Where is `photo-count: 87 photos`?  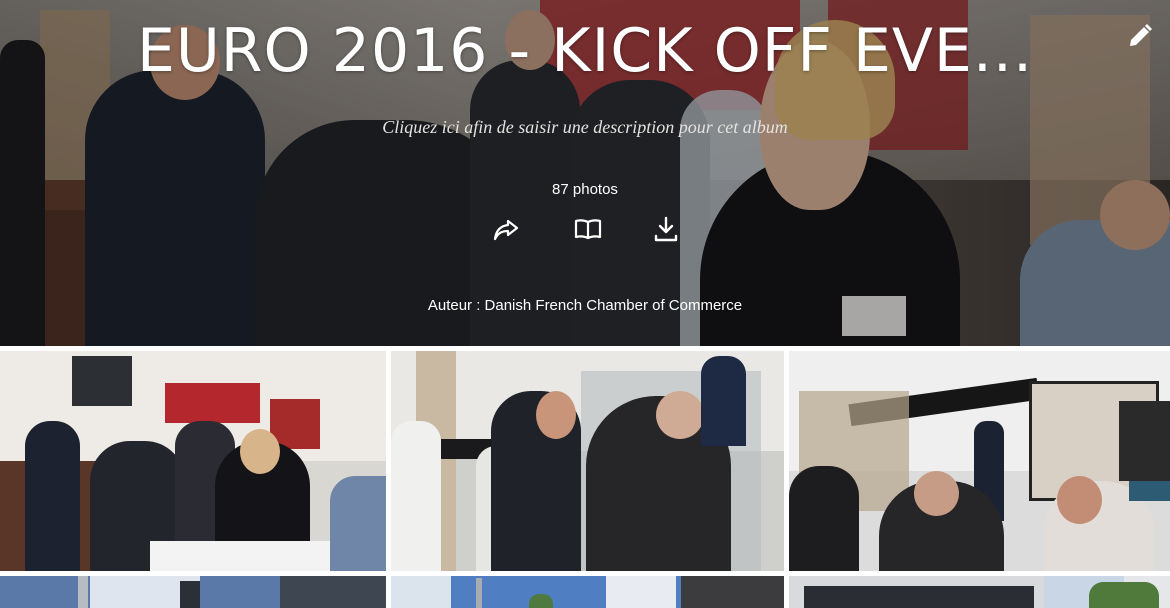 photo-count: 87 photos is located at coordinates (585, 189).